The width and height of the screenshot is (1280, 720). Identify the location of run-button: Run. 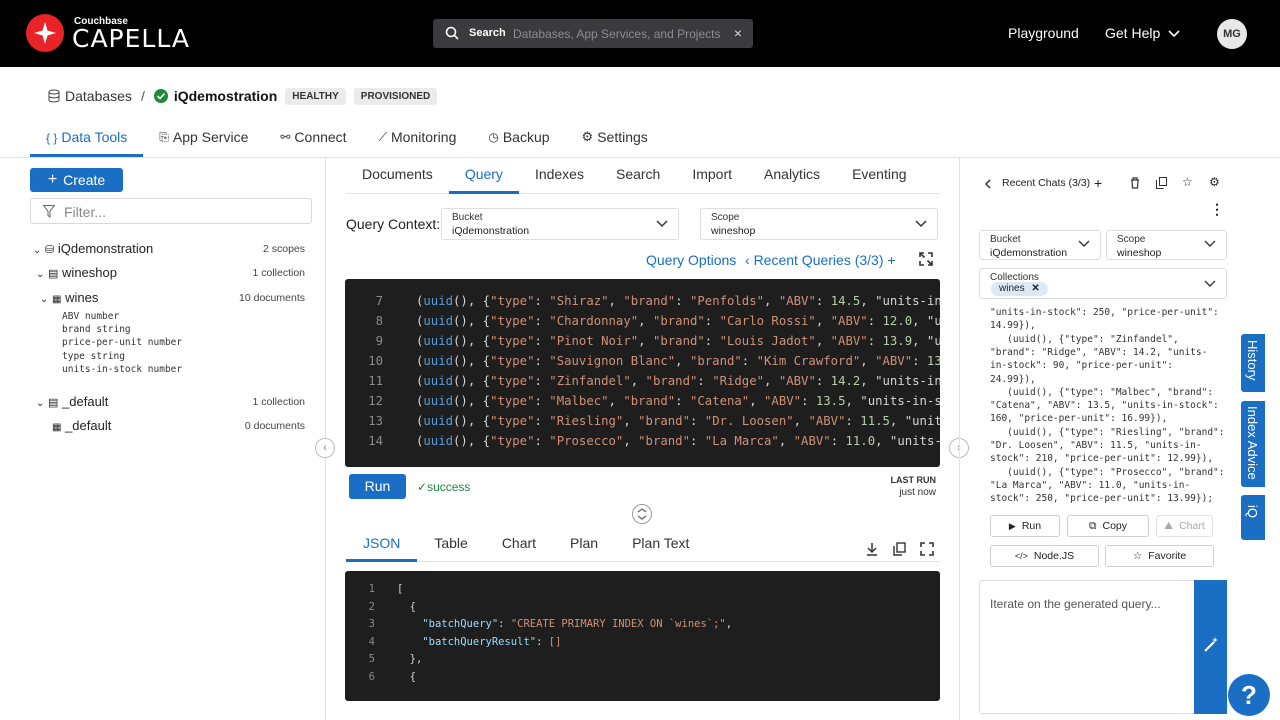
(377, 486).